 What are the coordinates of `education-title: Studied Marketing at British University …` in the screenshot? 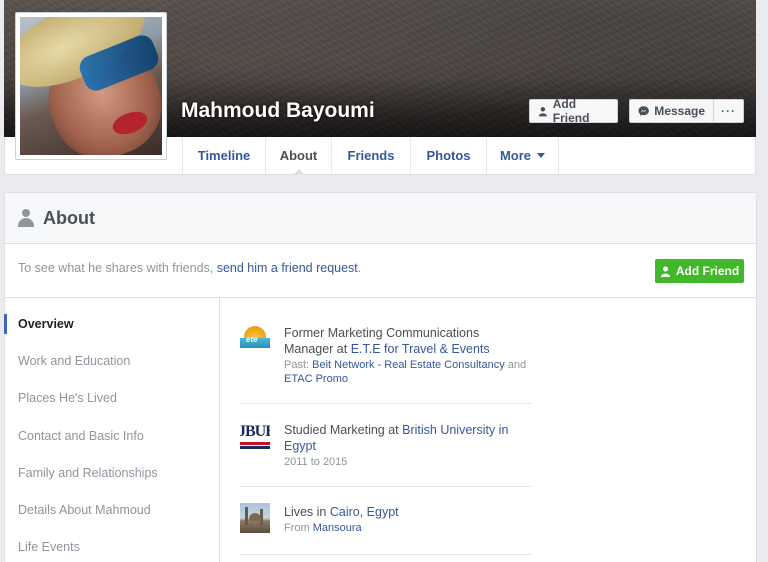 It's located at (406, 438).